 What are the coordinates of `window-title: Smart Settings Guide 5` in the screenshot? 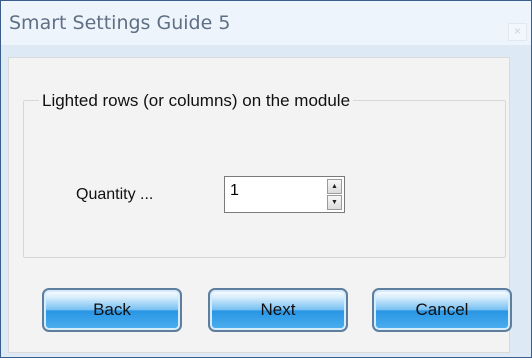 It's located at (120, 23).